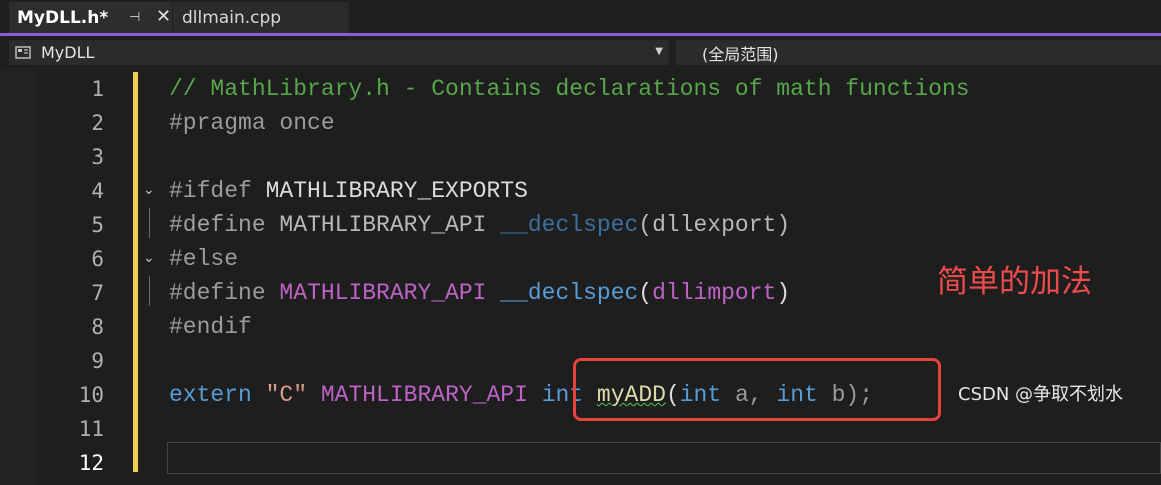  Describe the element at coordinates (740, 54) in the screenshot. I see `scope-label: (全局范围)` at that location.